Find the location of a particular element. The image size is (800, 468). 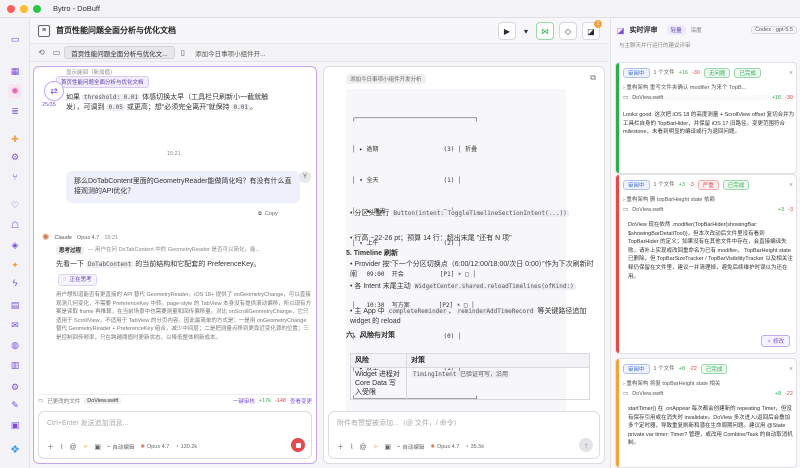

layers-icon: ◈ is located at coordinates (15, 245).